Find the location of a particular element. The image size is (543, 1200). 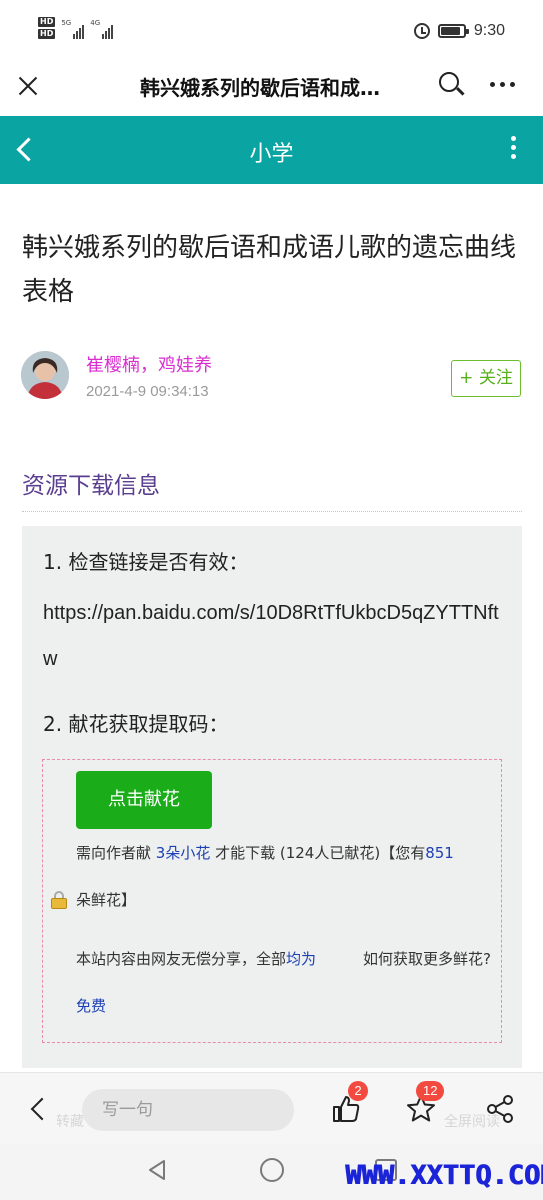

close-icon is located at coordinates (28, 86).